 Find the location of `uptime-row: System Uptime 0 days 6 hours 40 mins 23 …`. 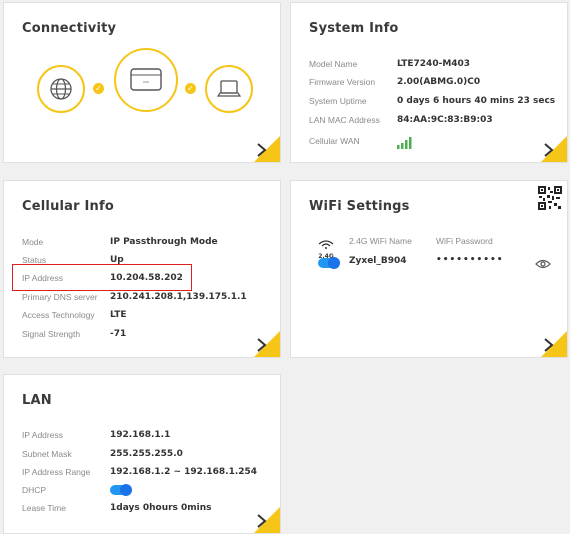

uptime-row: System Uptime 0 days 6 hours 40 mins 23 … is located at coordinates (432, 101).